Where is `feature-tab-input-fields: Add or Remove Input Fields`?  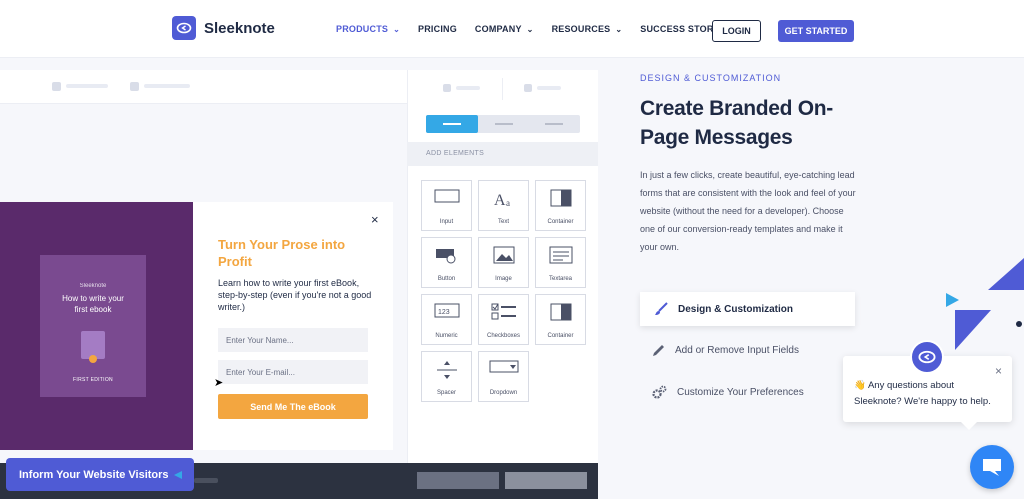 feature-tab-input-fields: Add or Remove Input Fields is located at coordinates (725, 350).